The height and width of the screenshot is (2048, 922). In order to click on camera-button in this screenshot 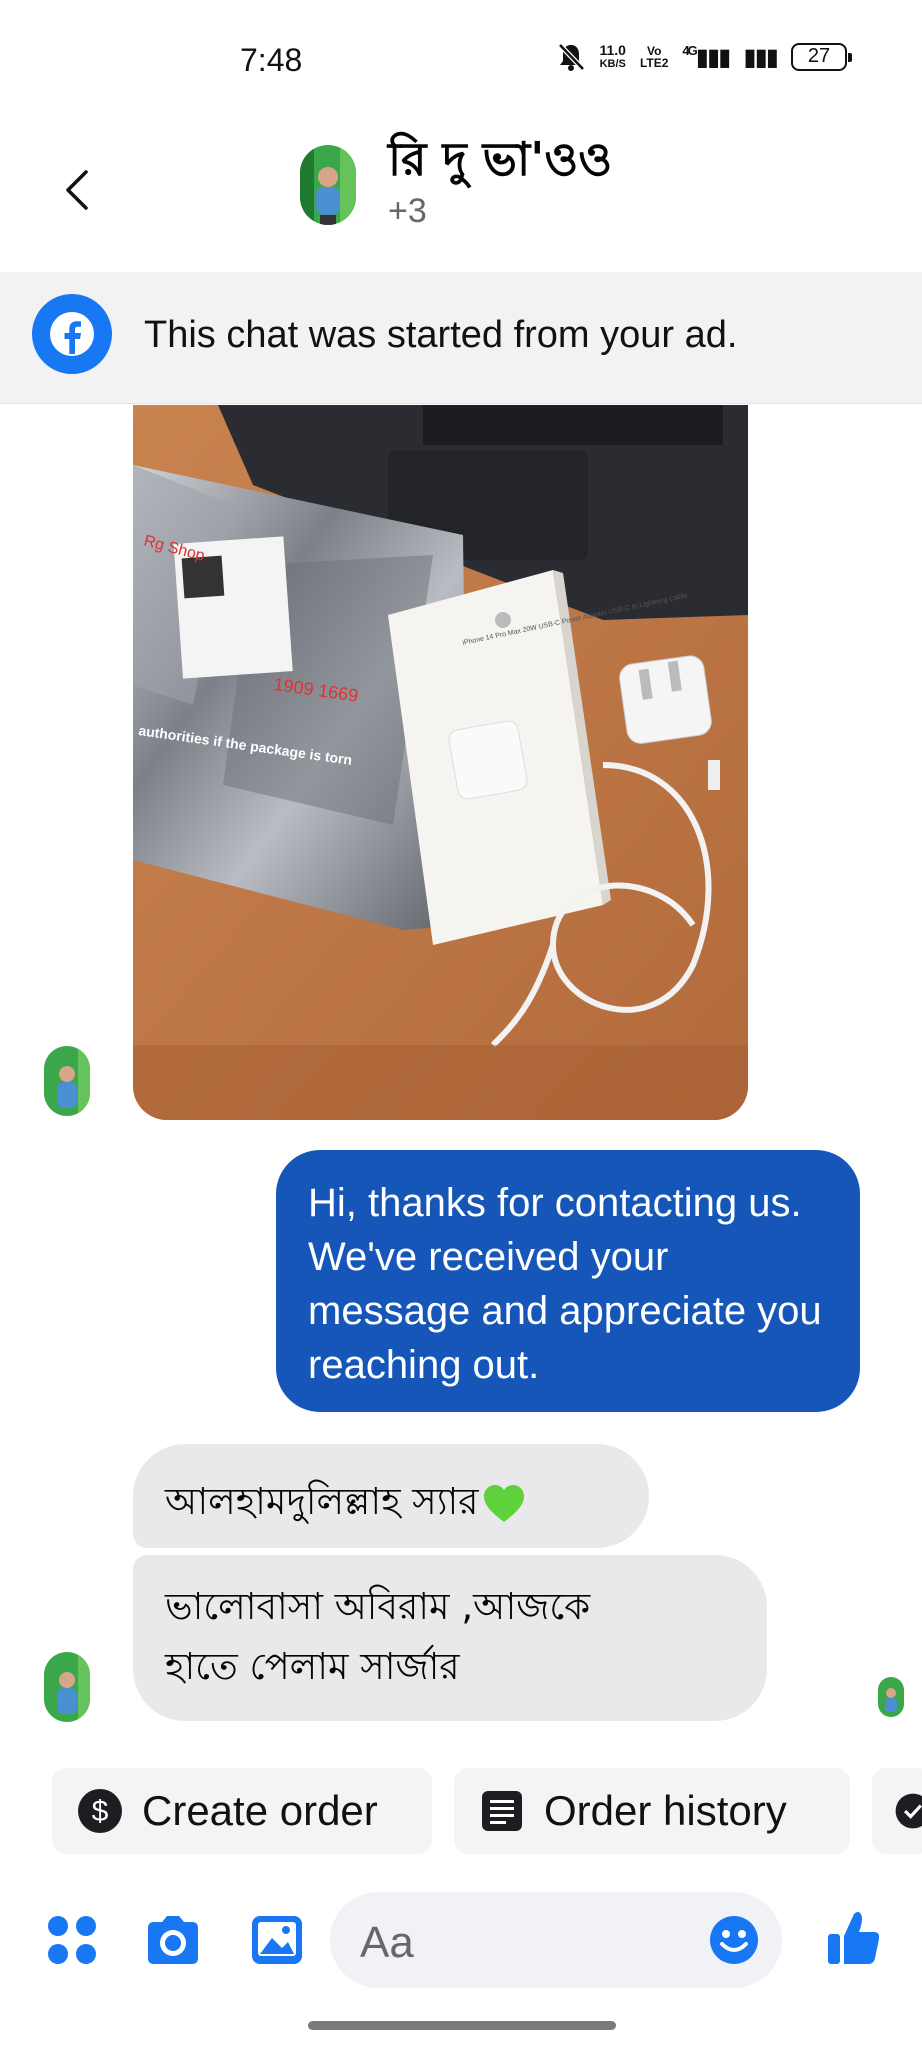, I will do `click(173, 1942)`.